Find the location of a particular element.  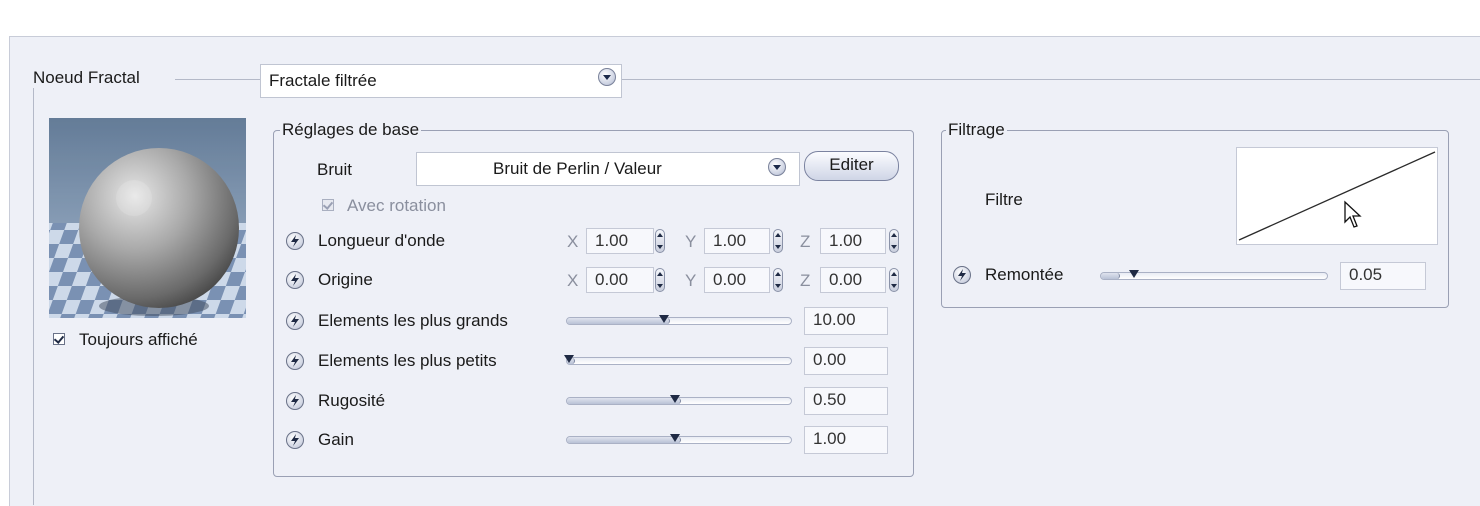

wavelength-x-field: 1.00 is located at coordinates (620, 241).